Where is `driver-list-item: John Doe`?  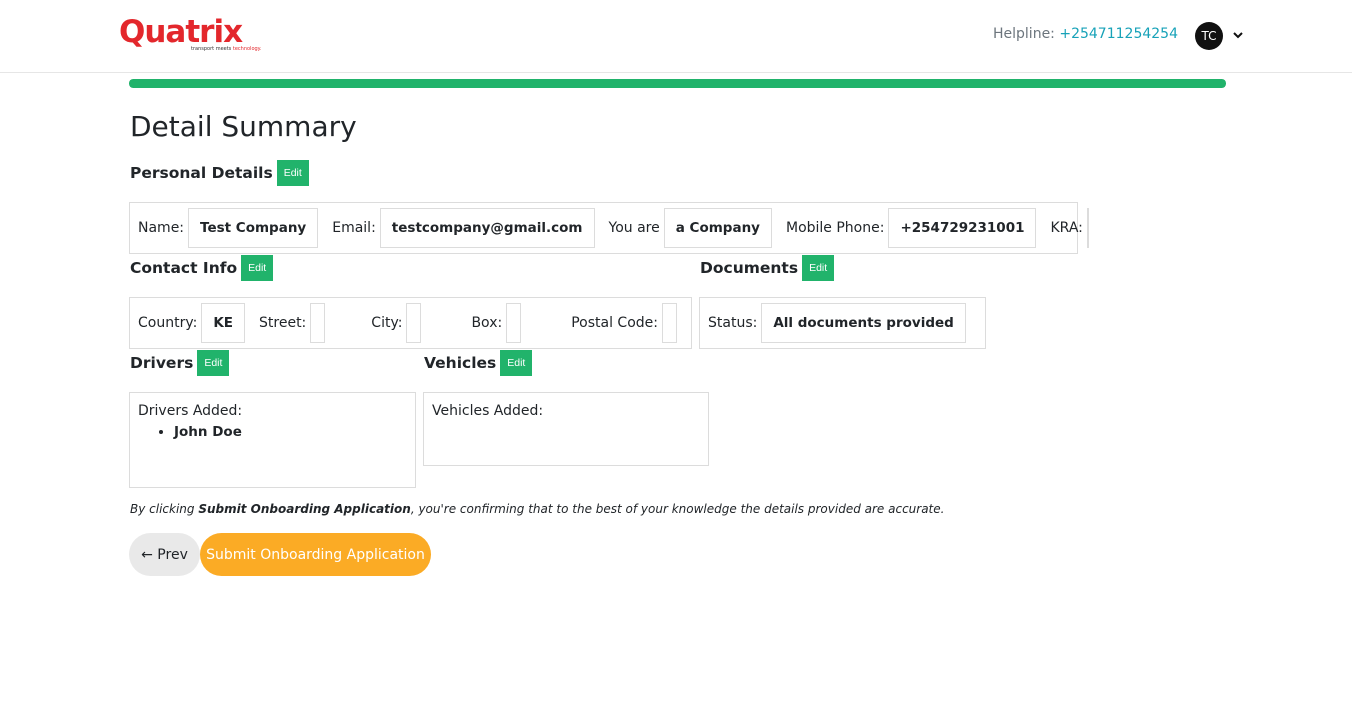
driver-list-item: John Doe is located at coordinates (208, 432).